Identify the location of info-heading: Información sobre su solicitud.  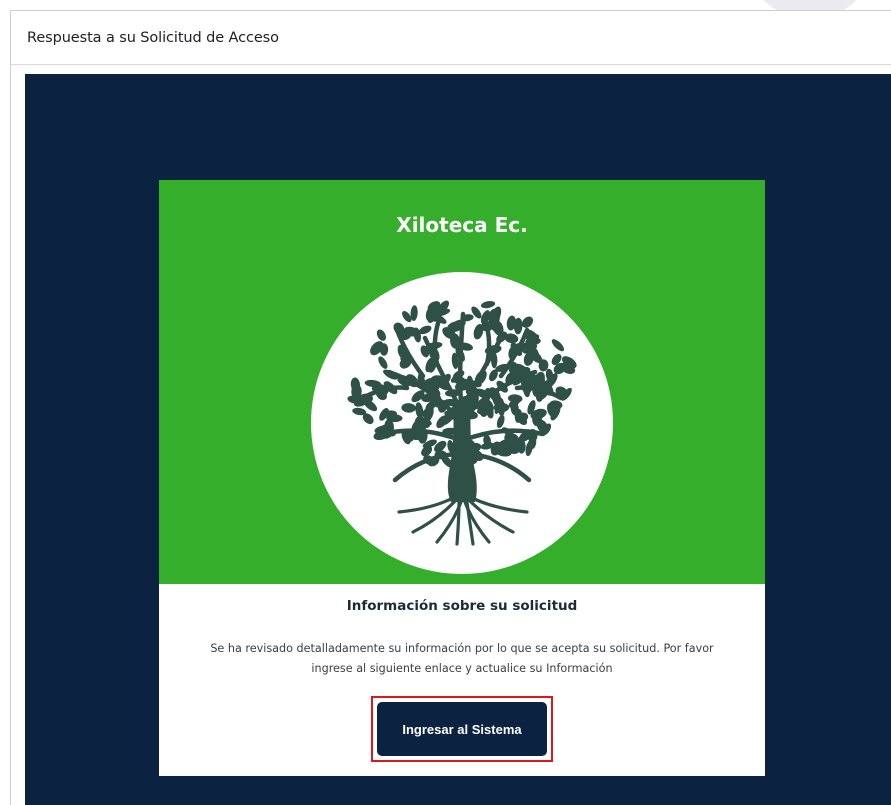
(462, 606).